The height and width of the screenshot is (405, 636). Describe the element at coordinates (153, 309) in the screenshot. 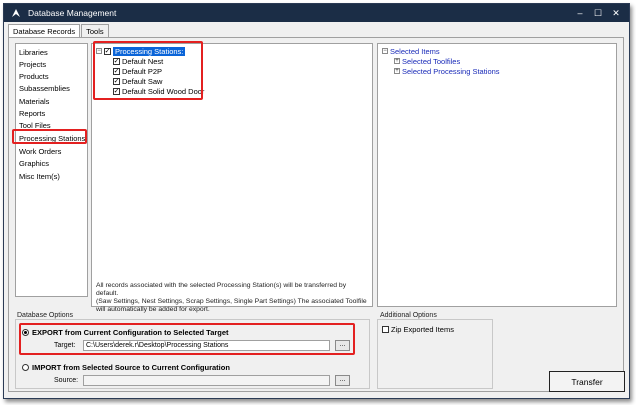

I see `description-line: will automatically be added for export.` at that location.